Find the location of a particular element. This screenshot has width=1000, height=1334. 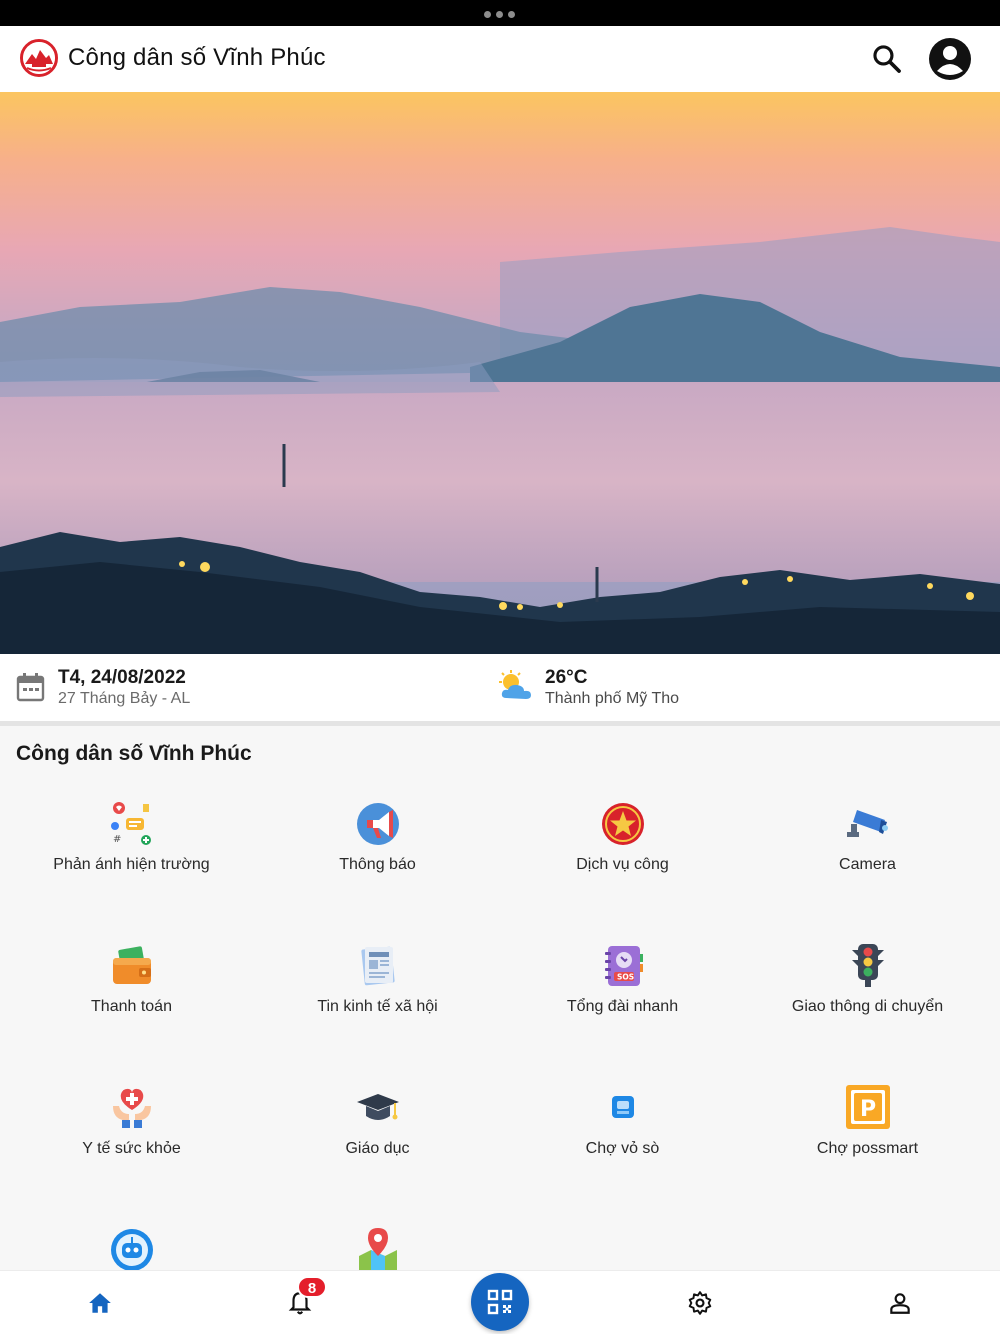

service-thanh-toan: Thanh toán is located at coordinates (131, 1002).